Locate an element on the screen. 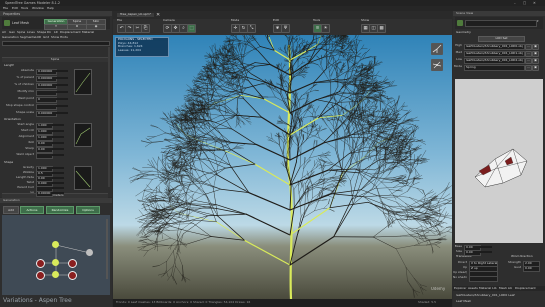 The height and width of the screenshot is (307, 545). leaf-node-left is located at coordinates (40, 263).